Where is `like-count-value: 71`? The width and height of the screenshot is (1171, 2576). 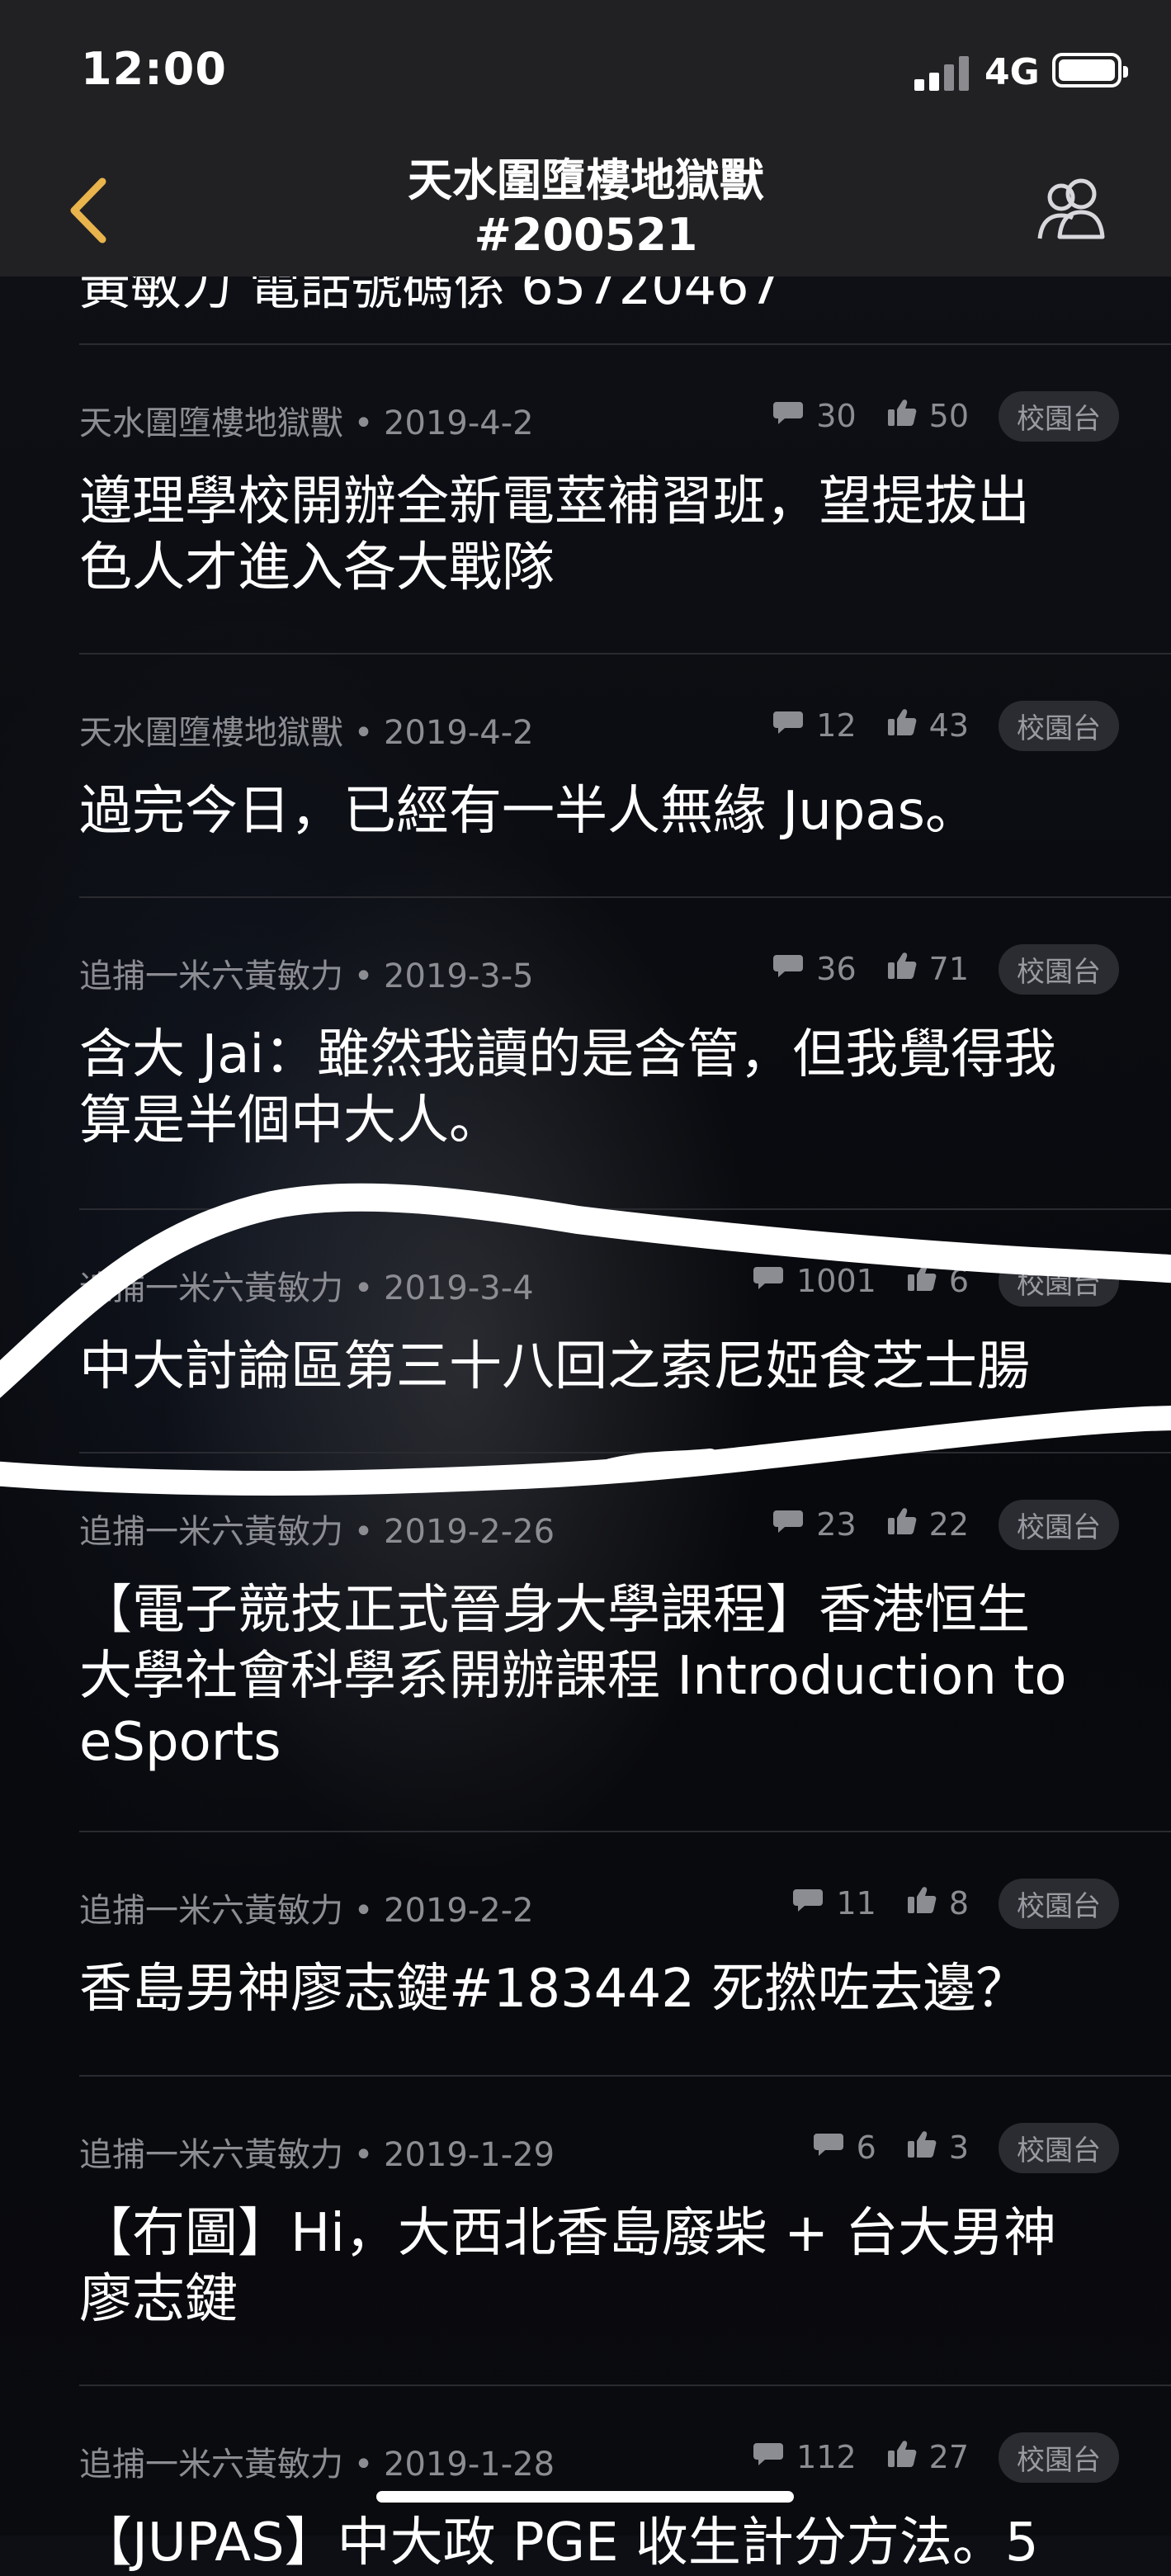
like-count-value: 71 is located at coordinates (948, 969).